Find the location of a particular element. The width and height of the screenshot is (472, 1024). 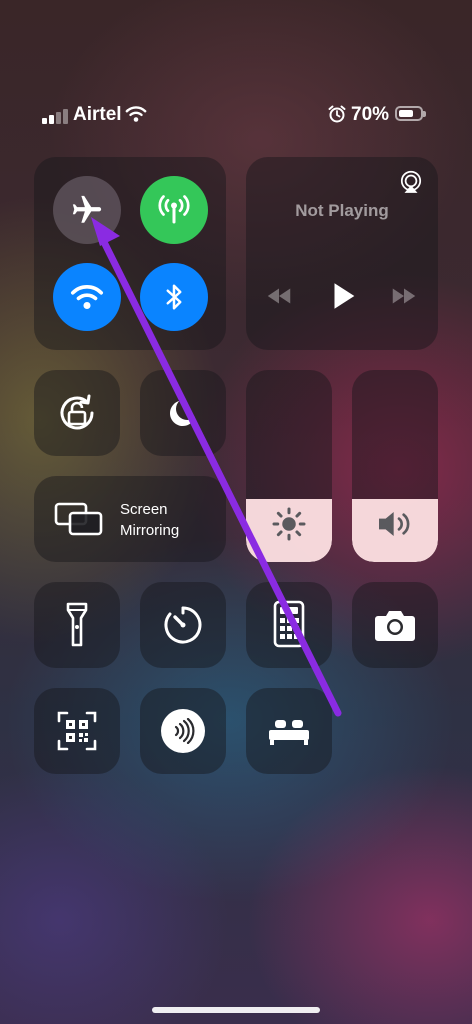

speaker-icon is located at coordinates (394, 524).